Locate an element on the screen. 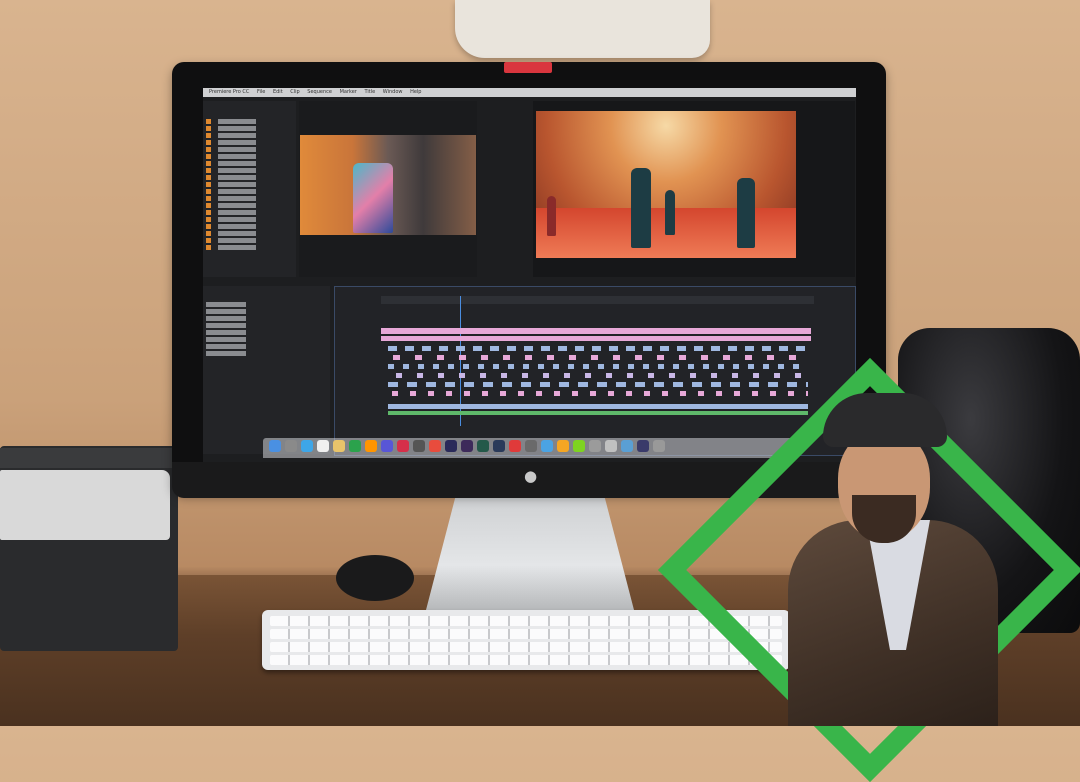 Image resolution: width=1080 pixels, height=782 pixels. messages-icon is located at coordinates (355, 446).